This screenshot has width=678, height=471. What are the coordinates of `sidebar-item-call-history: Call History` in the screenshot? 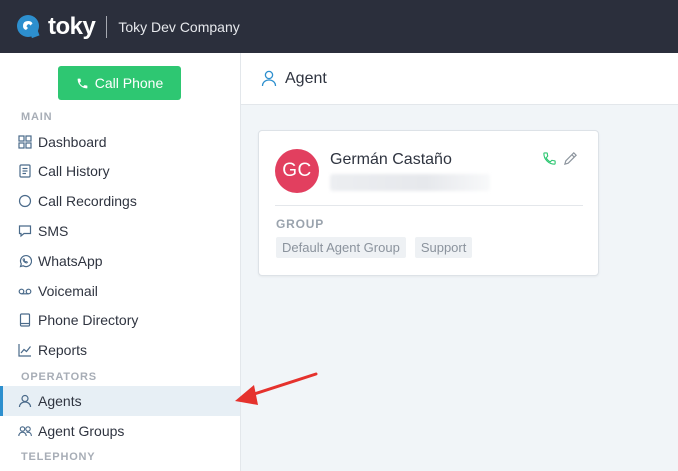 It's located at (120, 171).